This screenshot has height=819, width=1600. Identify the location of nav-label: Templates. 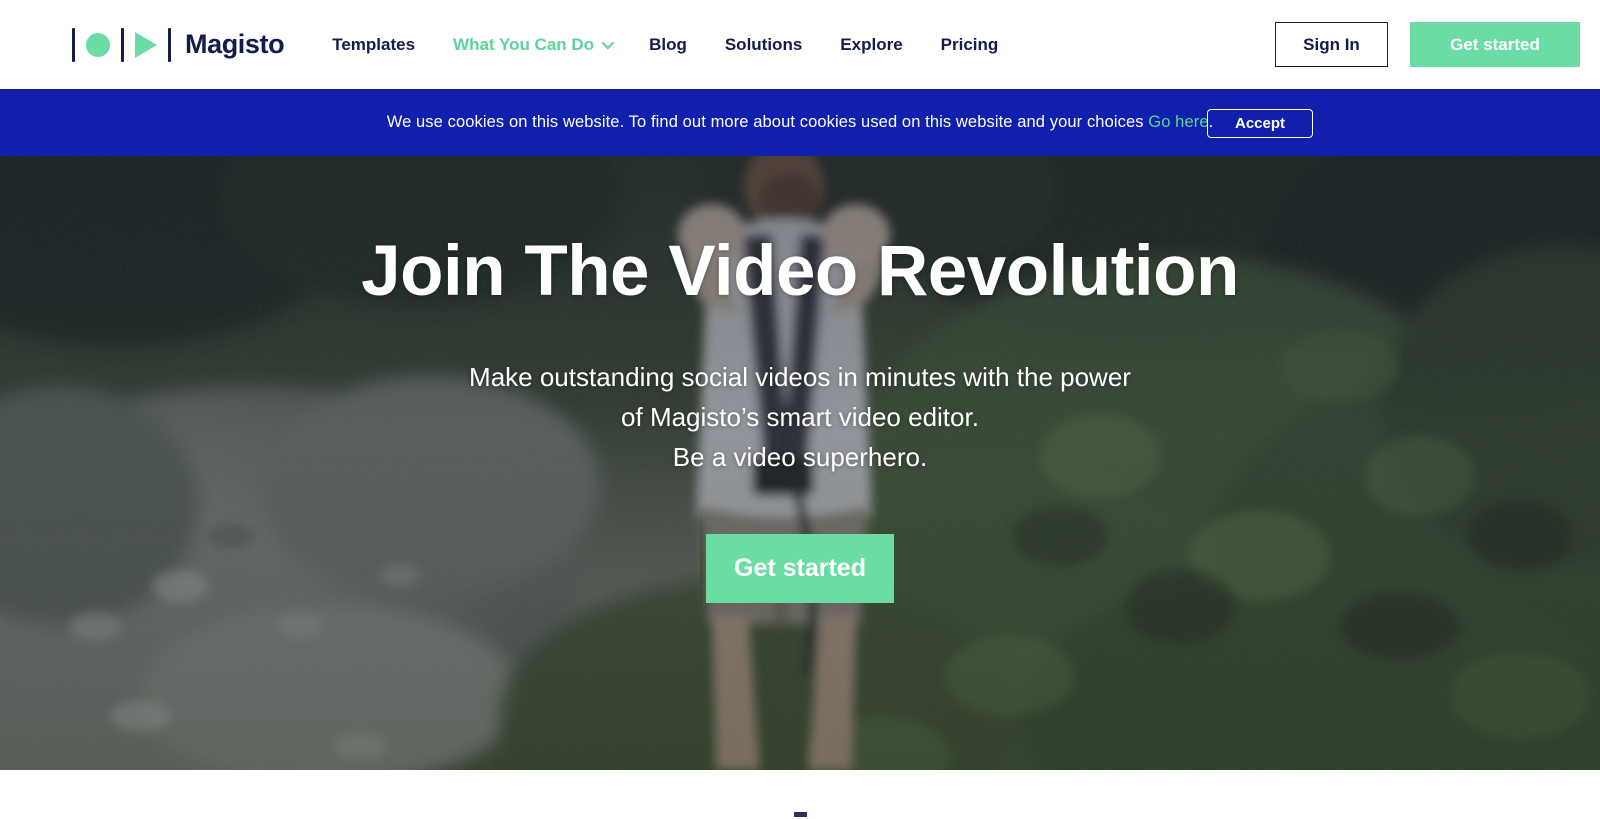
(374, 44).